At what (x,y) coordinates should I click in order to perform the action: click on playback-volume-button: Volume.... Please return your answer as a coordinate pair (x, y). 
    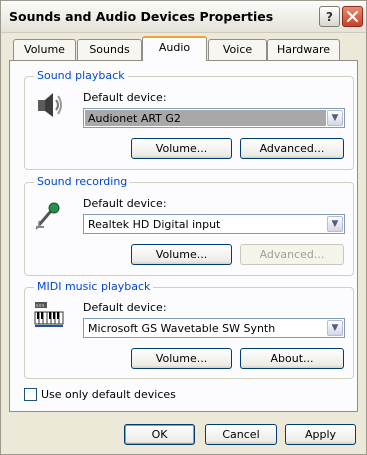
    Looking at the image, I should click on (181, 148).